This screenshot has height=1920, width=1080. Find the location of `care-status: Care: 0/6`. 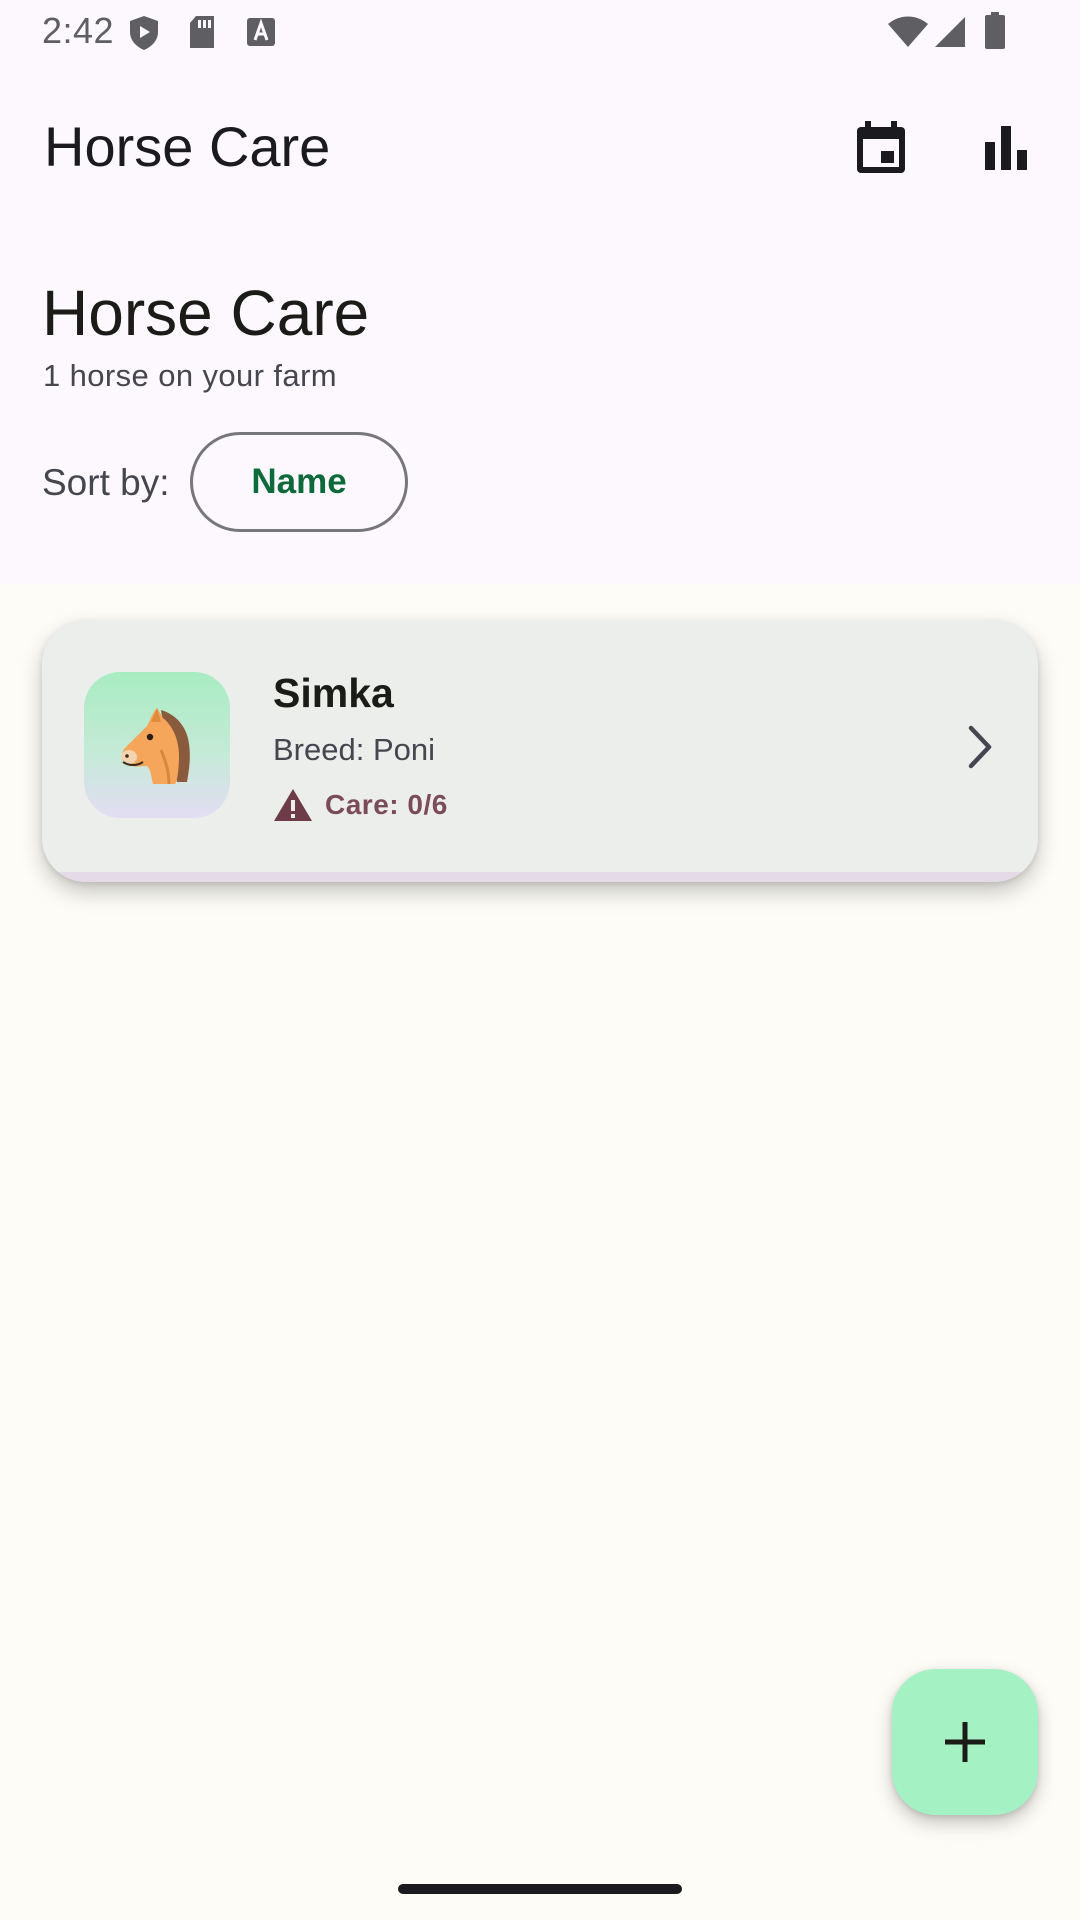

care-status: Care: 0/6 is located at coordinates (360, 805).